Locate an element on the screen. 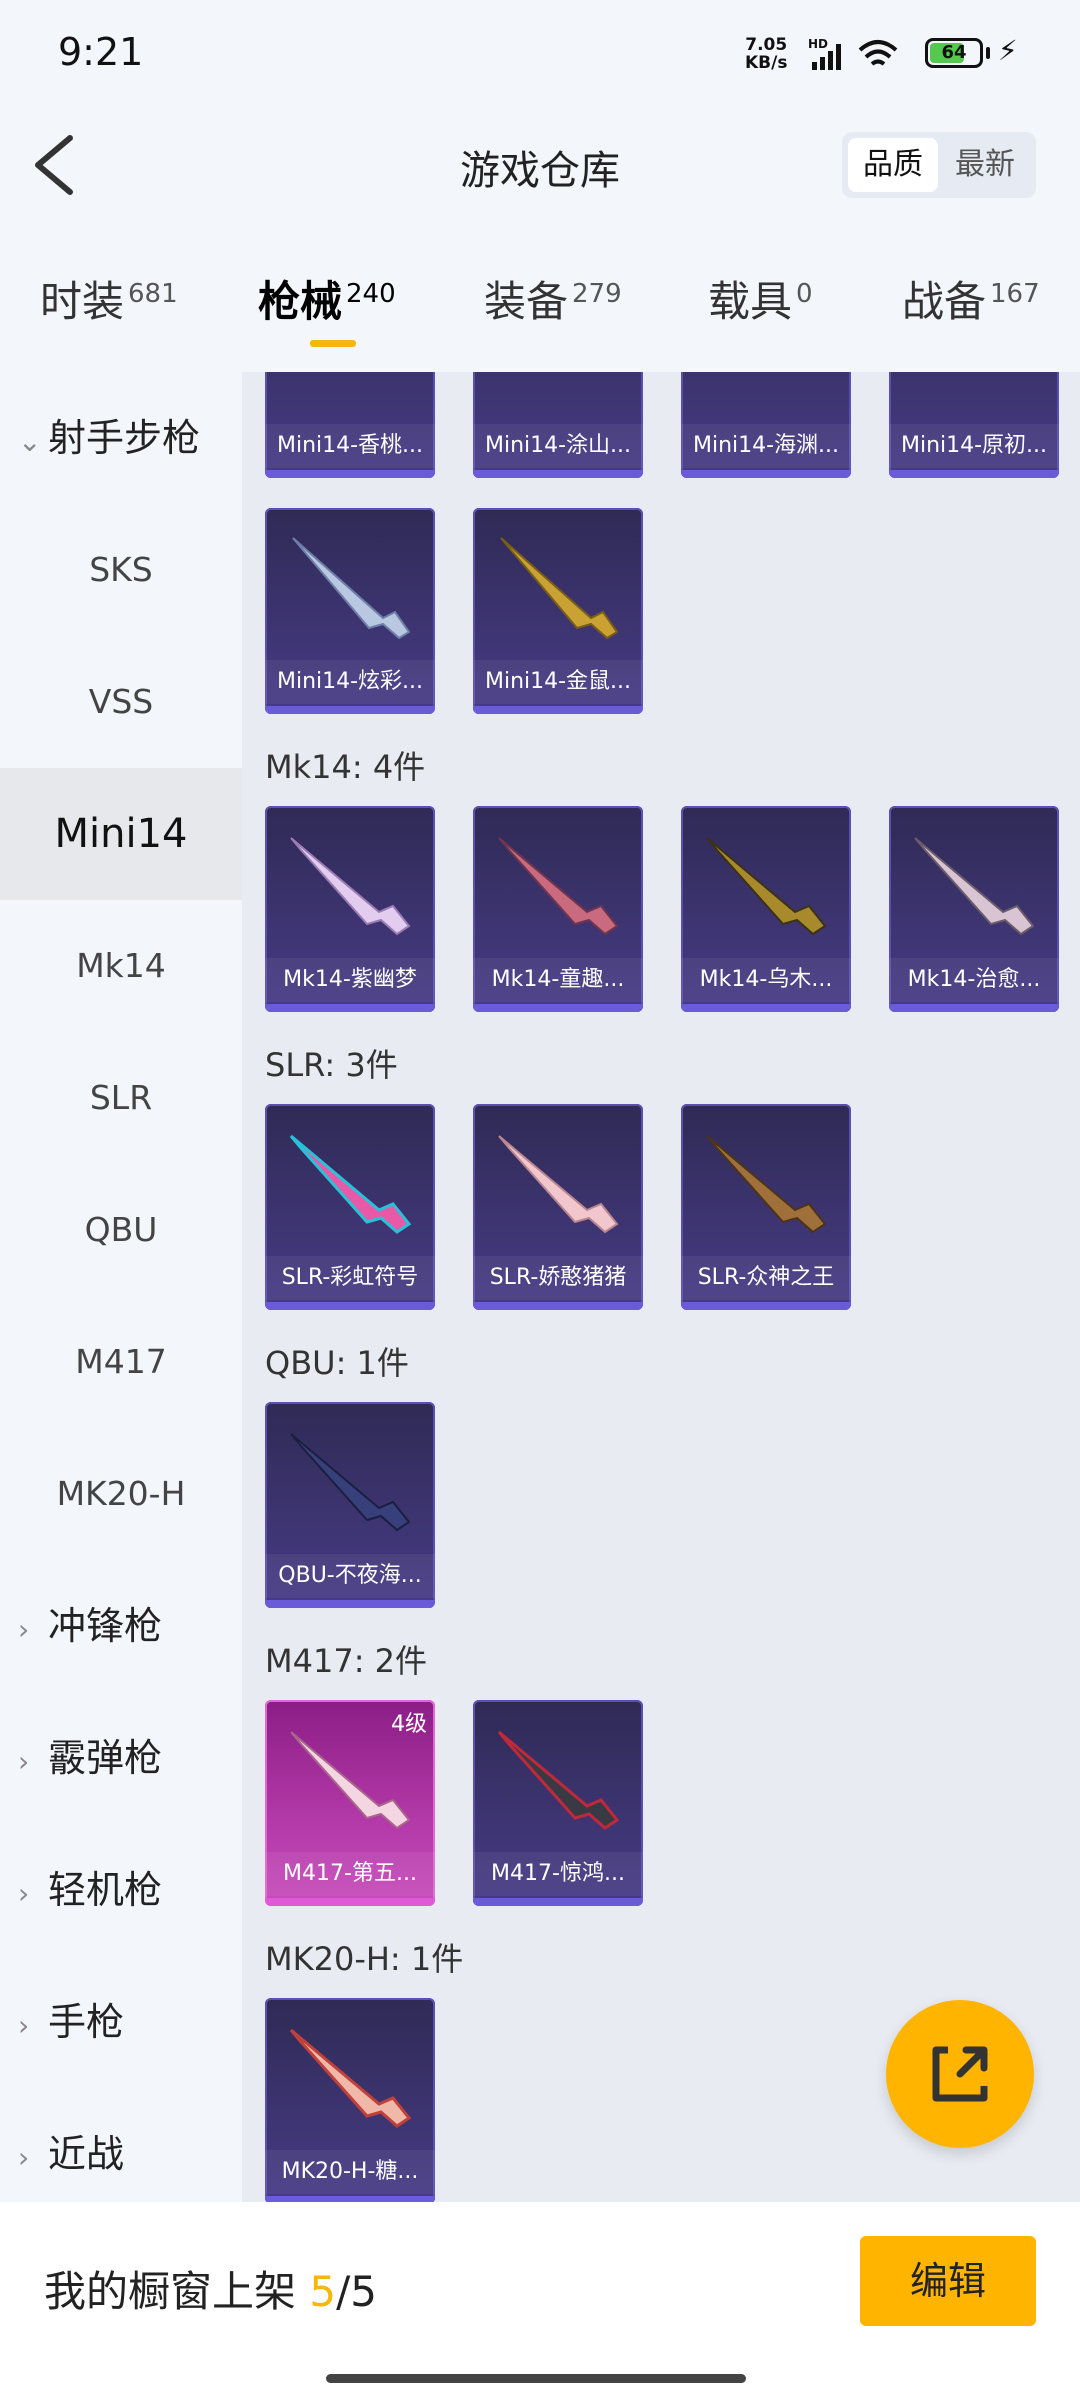 The width and height of the screenshot is (1080, 2400). tab-label: 载具 is located at coordinates (750, 301).